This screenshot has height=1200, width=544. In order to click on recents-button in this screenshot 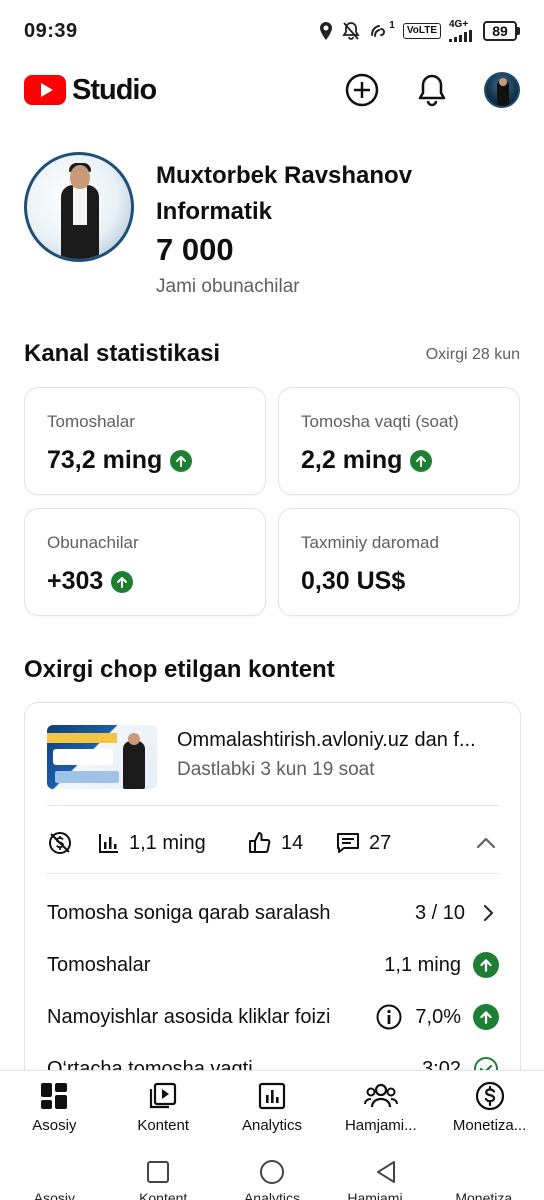, I will do `click(158, 1172)`.